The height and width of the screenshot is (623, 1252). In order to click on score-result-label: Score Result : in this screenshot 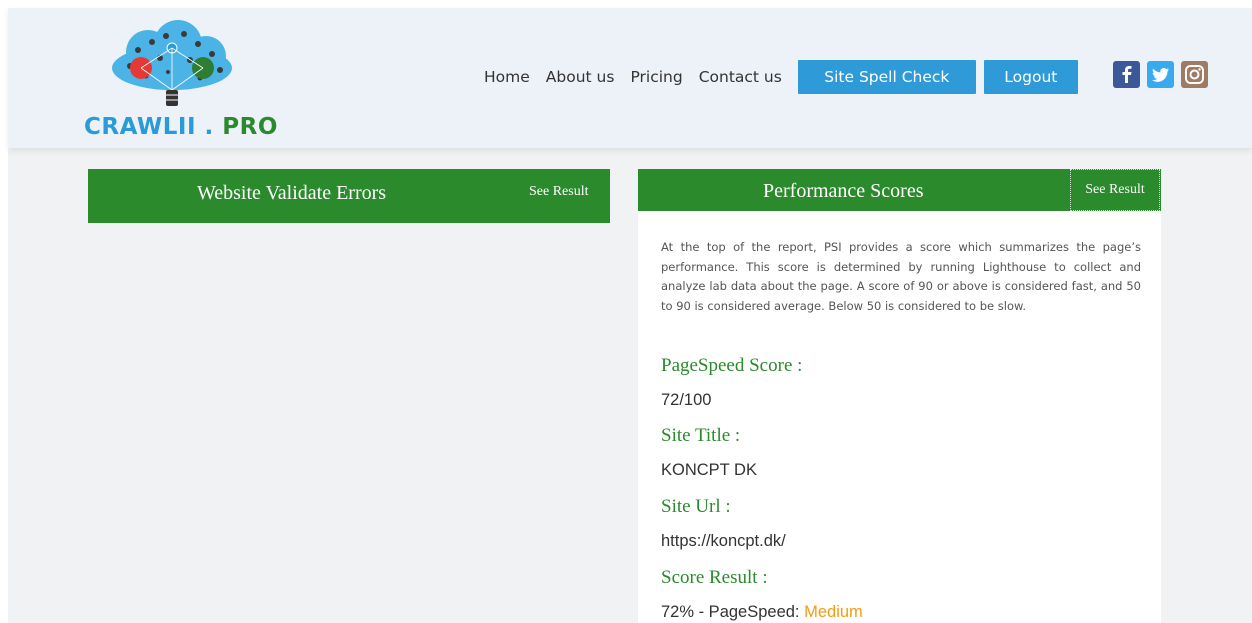, I will do `click(714, 577)`.